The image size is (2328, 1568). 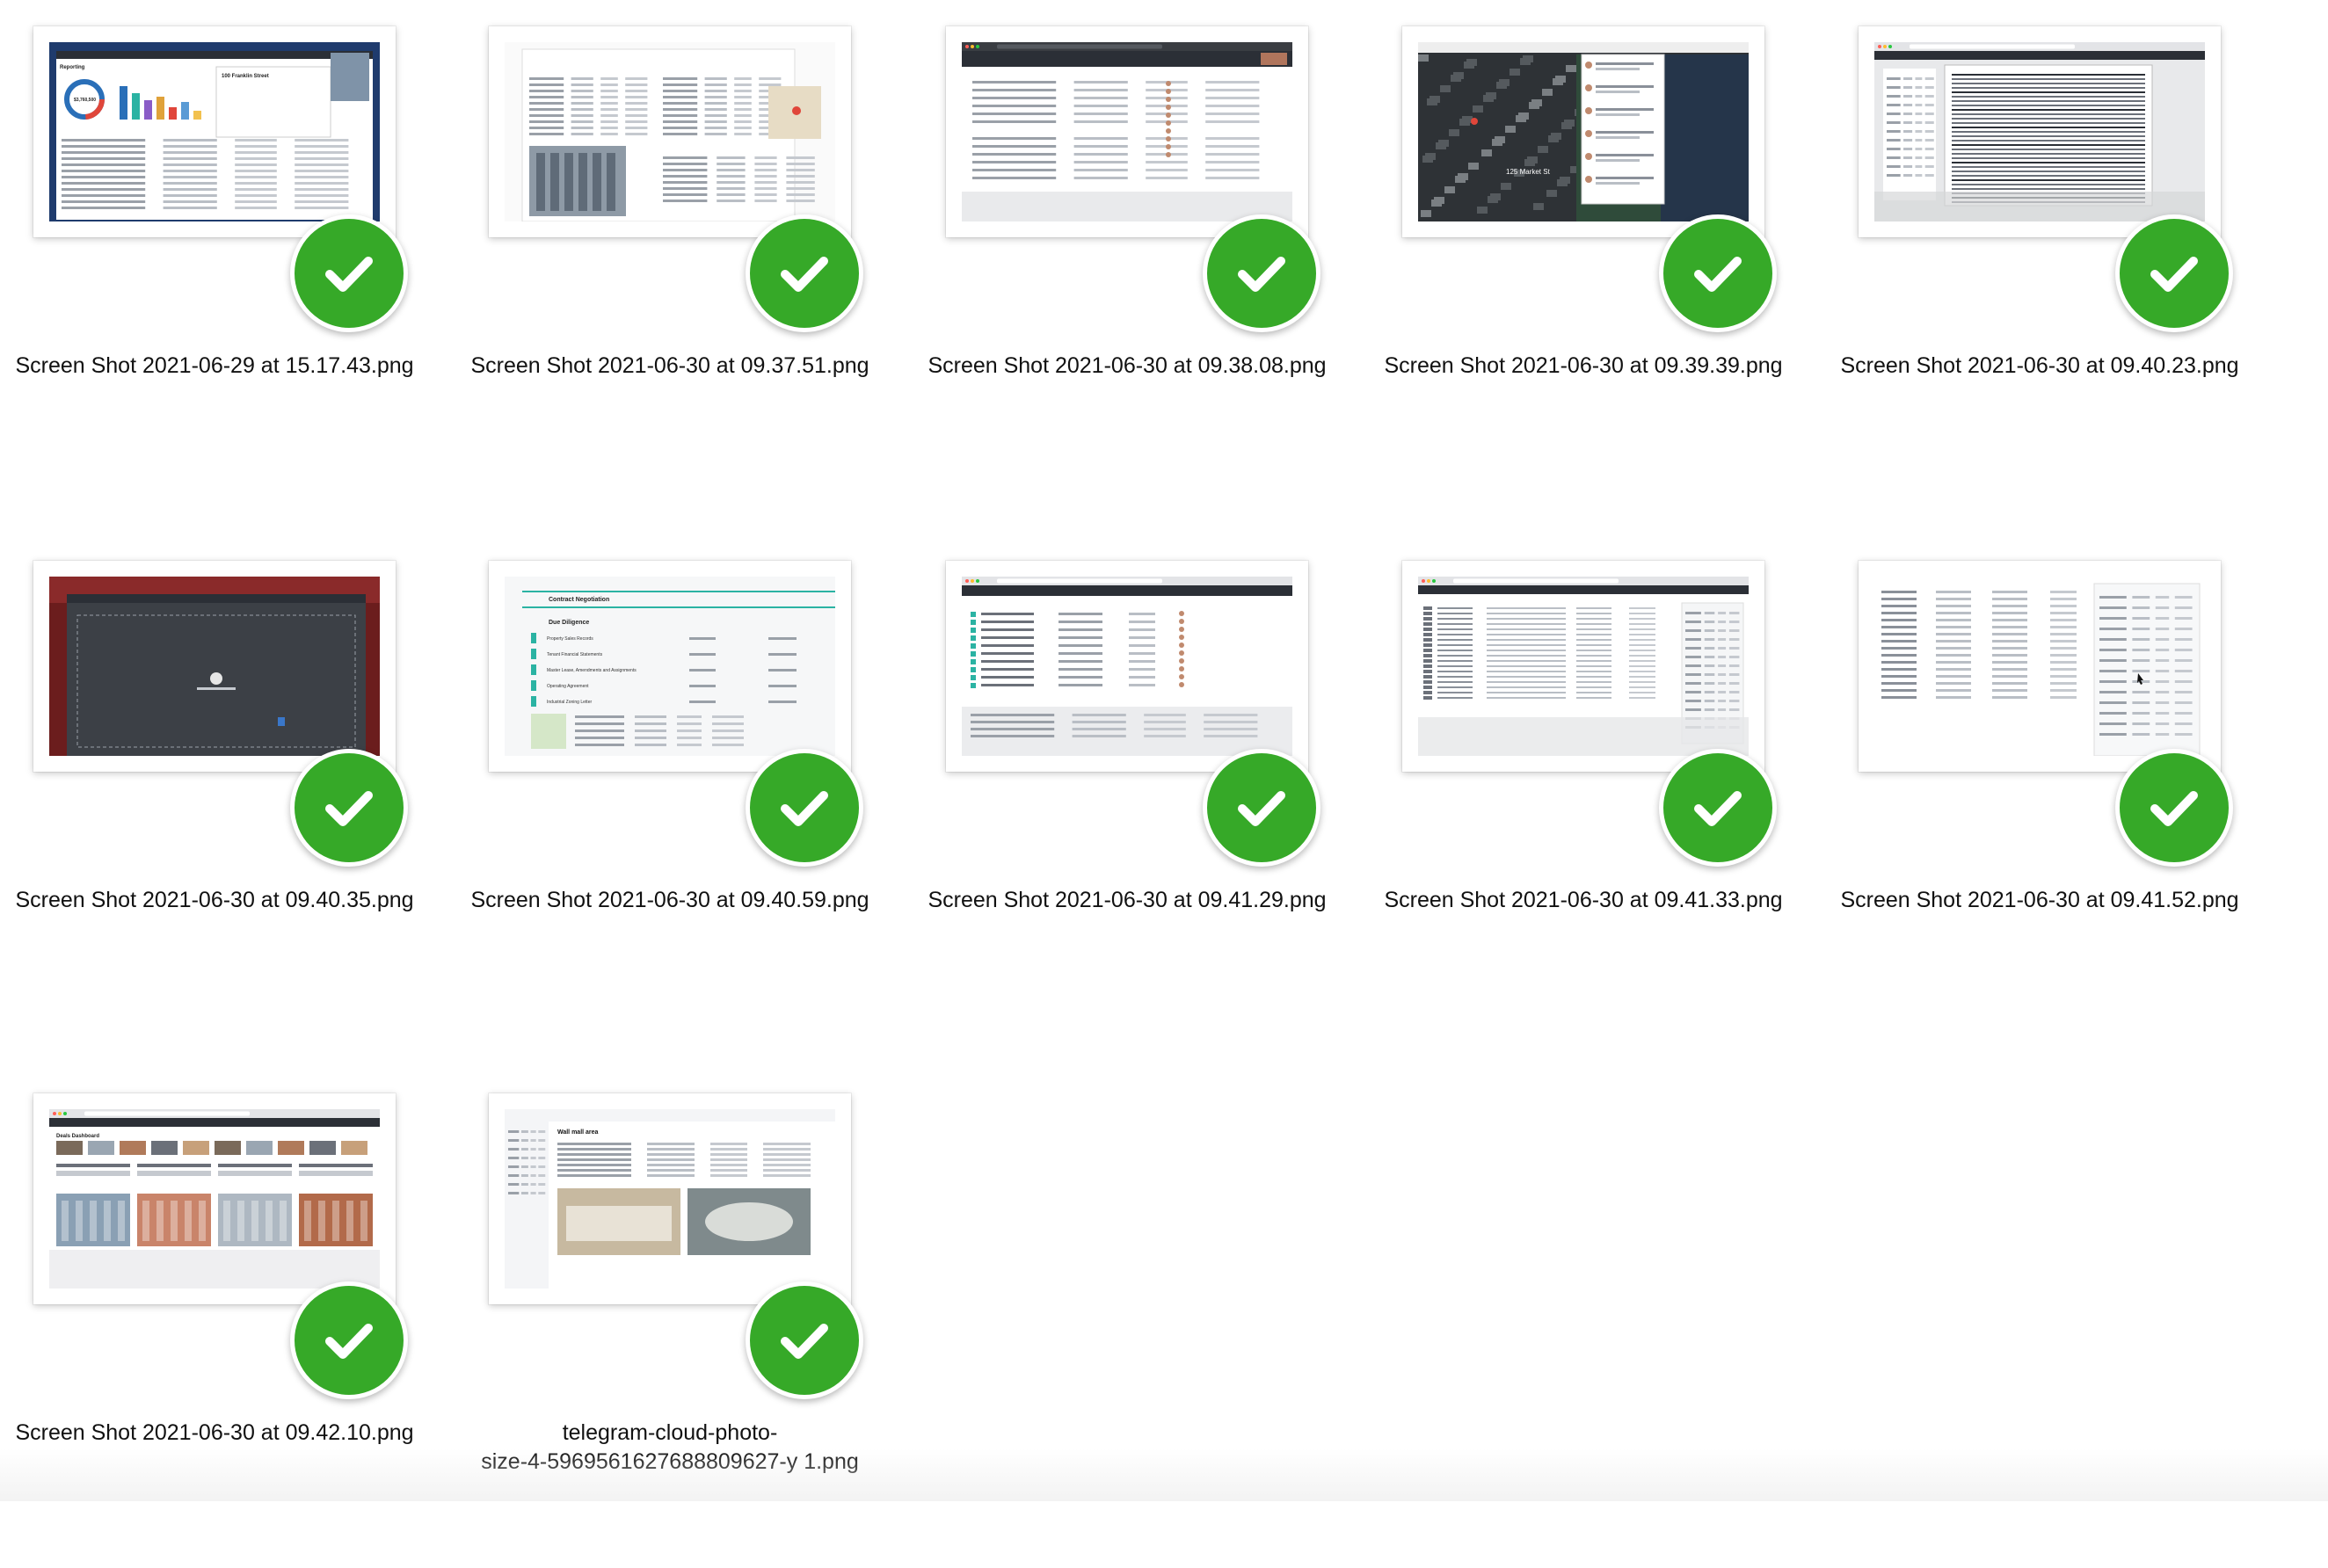 What do you see at coordinates (670, 900) in the screenshot?
I see `file-name-label: Screen Shot 2021-06-30 at 09.40.59.png` at bounding box center [670, 900].